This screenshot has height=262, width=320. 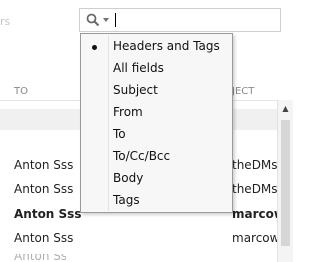 What do you see at coordinates (255, 165) in the screenshot?
I see `row-1-subject: theDMs` at bounding box center [255, 165].